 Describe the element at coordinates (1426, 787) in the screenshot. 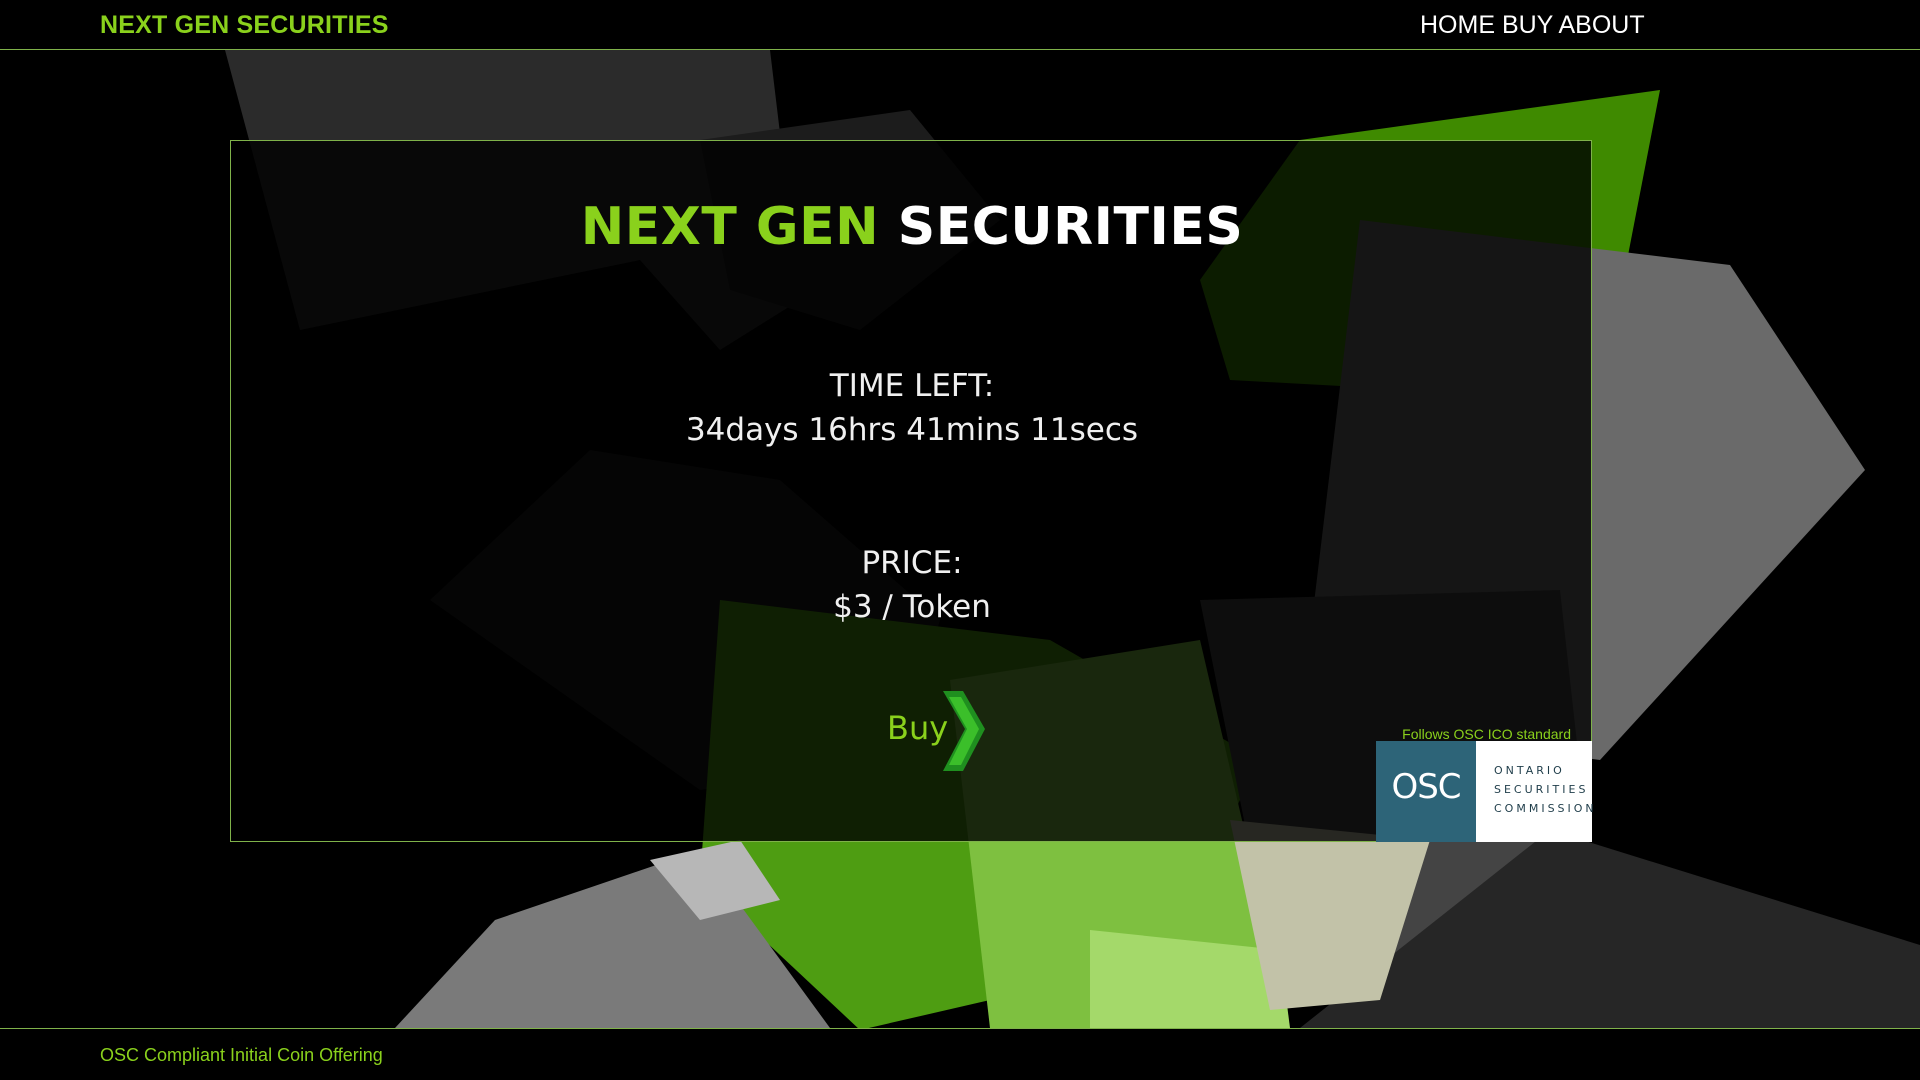

I see `osc-abbr: OSC` at that location.